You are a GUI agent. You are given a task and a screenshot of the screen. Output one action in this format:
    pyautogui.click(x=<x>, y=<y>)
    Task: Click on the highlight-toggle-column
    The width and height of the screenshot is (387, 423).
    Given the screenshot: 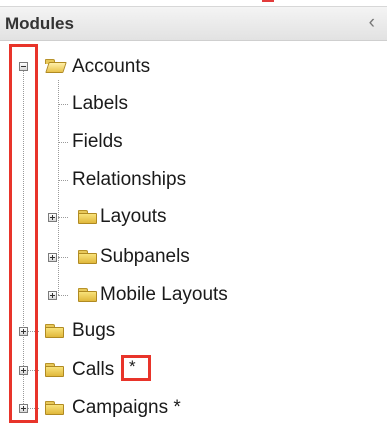 What is the action you would take?
    pyautogui.click(x=23, y=233)
    